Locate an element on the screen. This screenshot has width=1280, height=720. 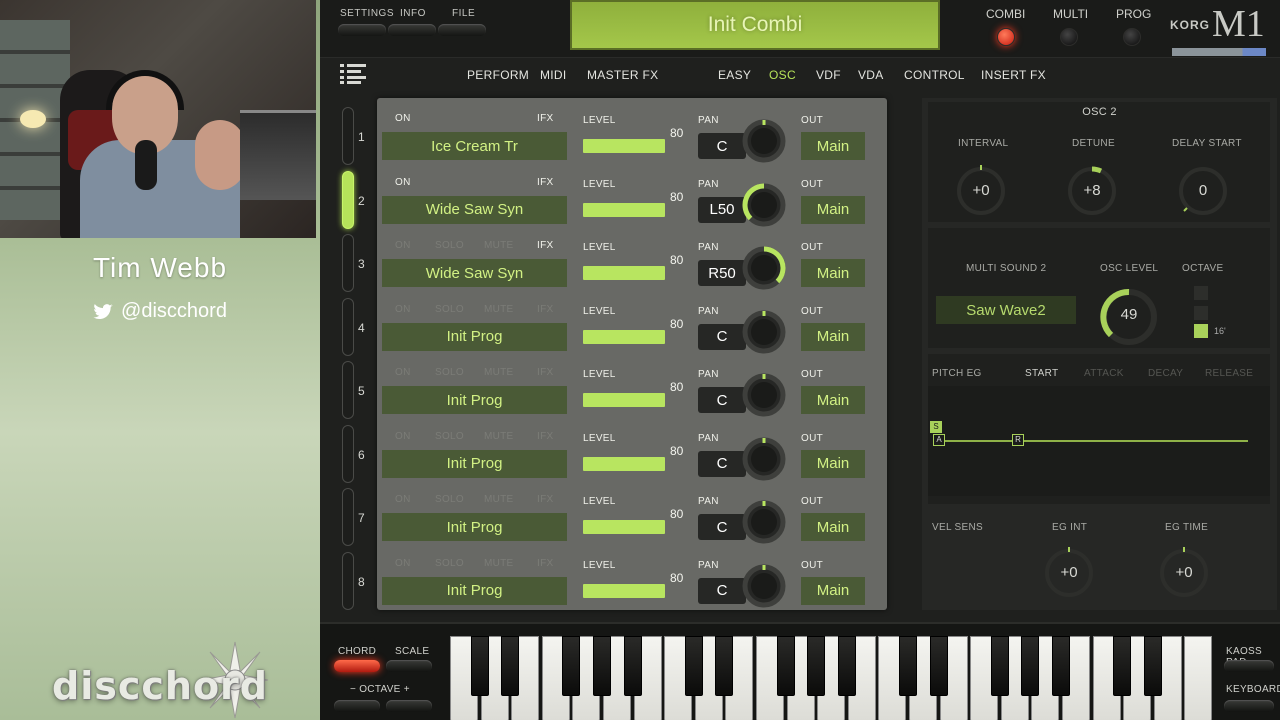
program-select: Ice Cream Tr is located at coordinates (474, 146).